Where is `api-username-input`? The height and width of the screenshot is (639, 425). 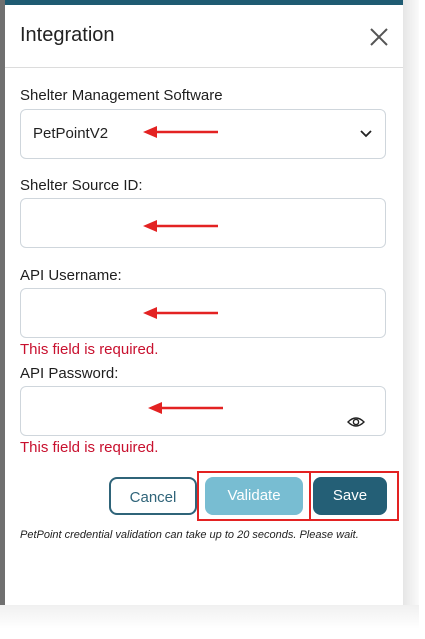 api-username-input is located at coordinates (195, 312).